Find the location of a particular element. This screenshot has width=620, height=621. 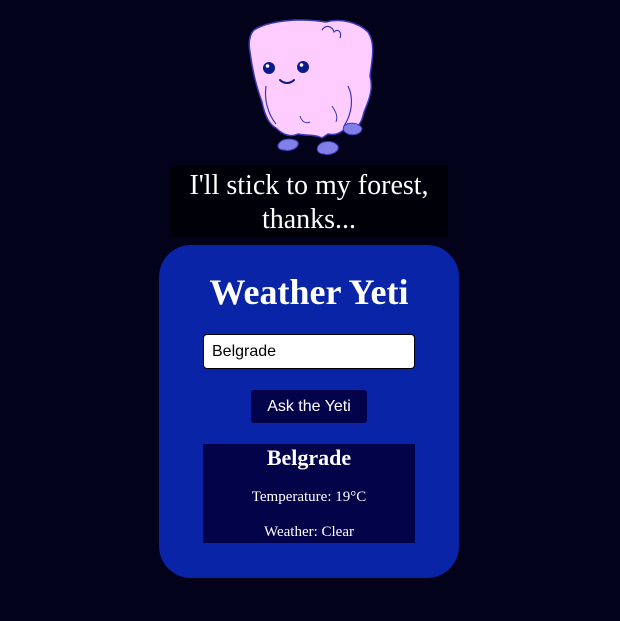

result-temperature: Temperature: 19°C is located at coordinates (309, 497).